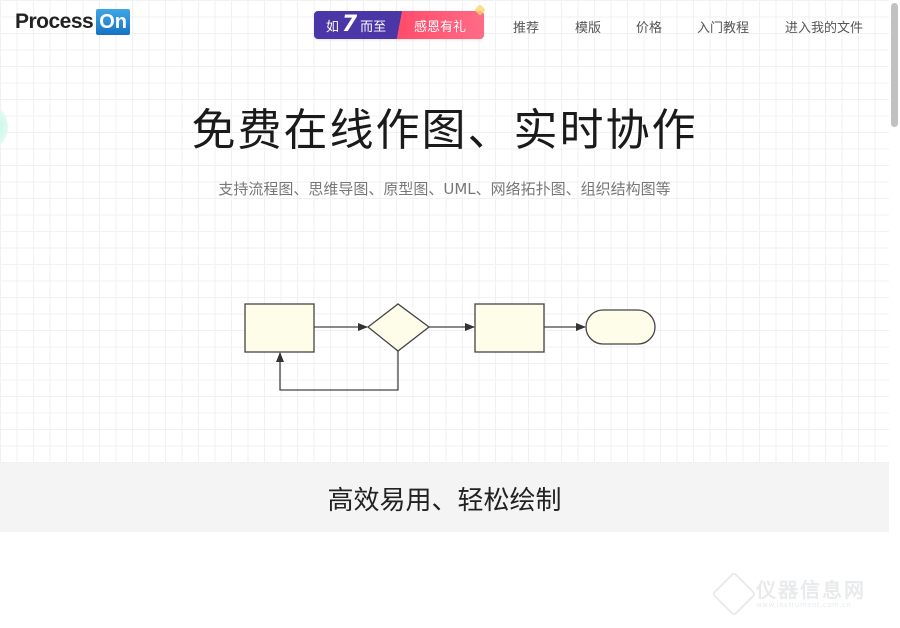 Image resolution: width=900 pixels, height=628 pixels. Describe the element at coordinates (804, 605) in the screenshot. I see `watermark-url: www.instrument.com.cn` at that location.